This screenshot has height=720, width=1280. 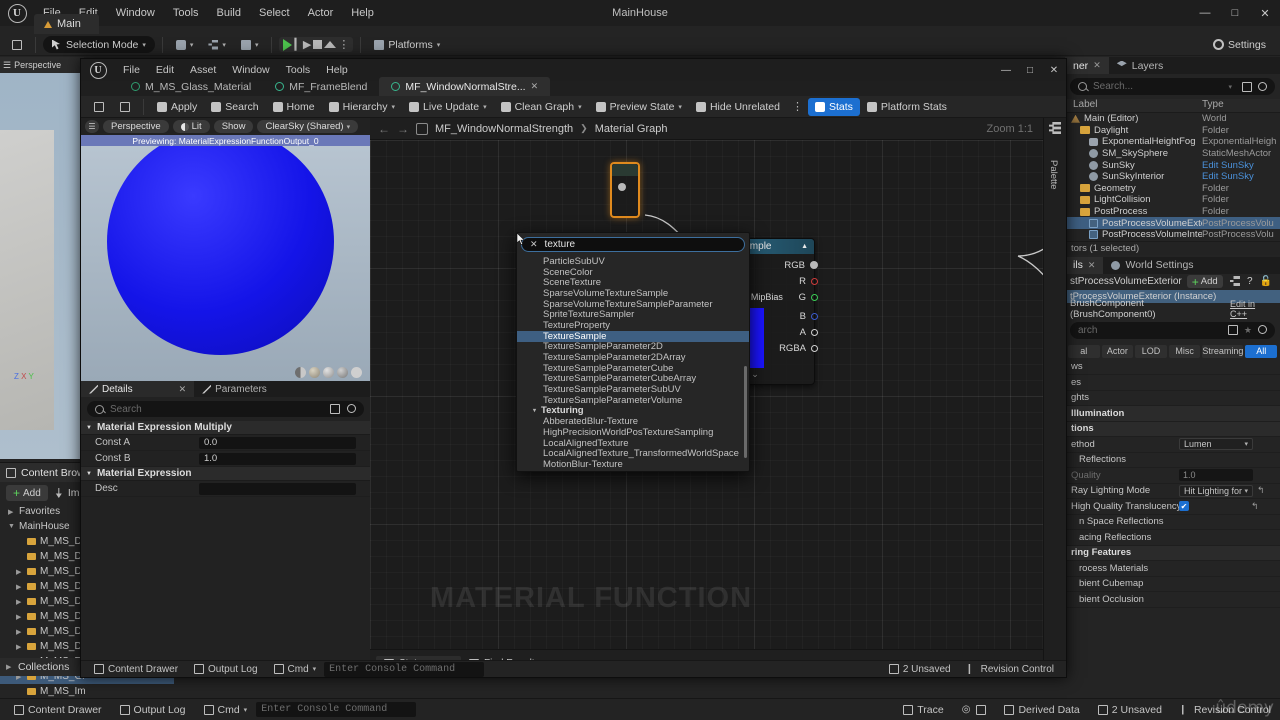 I want to click on screenshot-icon, so click(x=981, y=709).